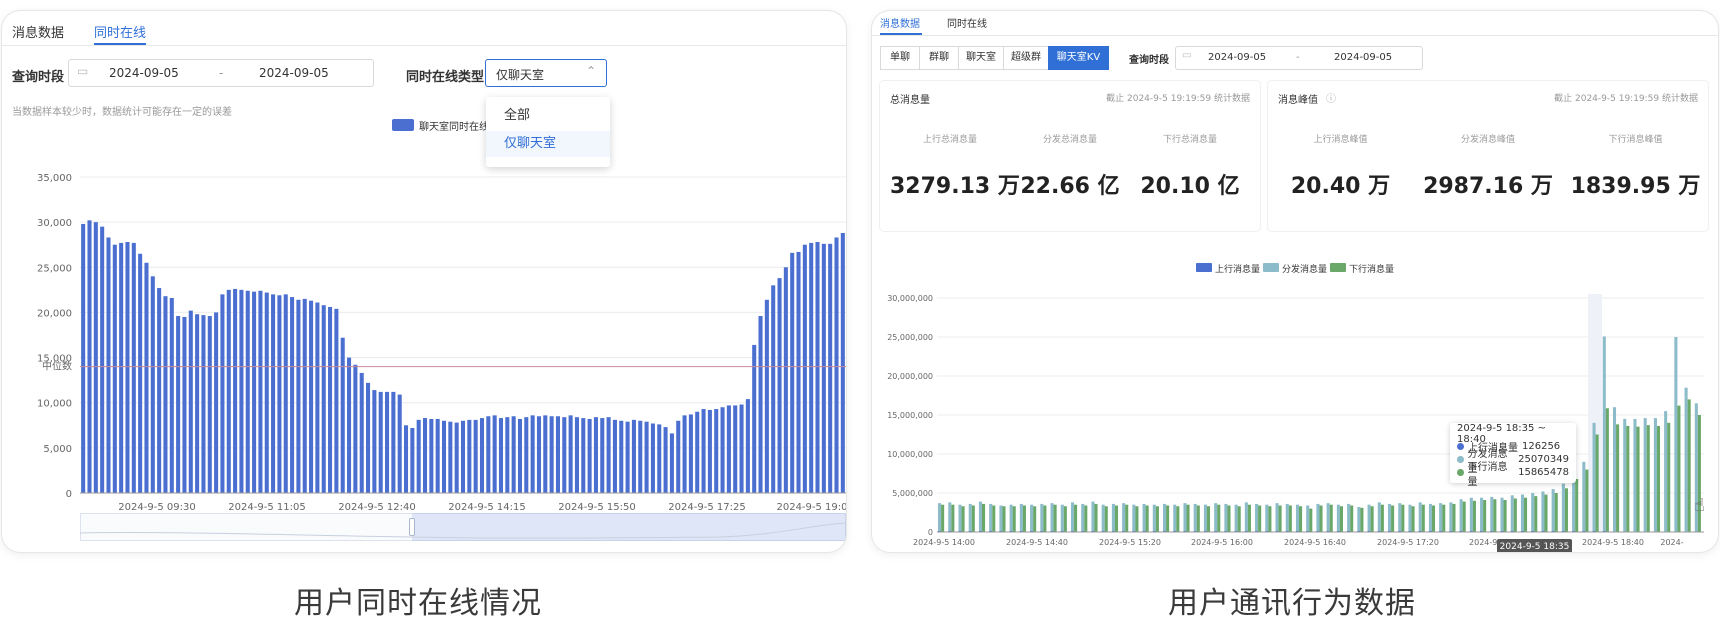 This screenshot has width=1720, height=618. What do you see at coordinates (1487, 474) in the screenshot?
I see `tooltip-label: 下行消息量` at bounding box center [1487, 474].